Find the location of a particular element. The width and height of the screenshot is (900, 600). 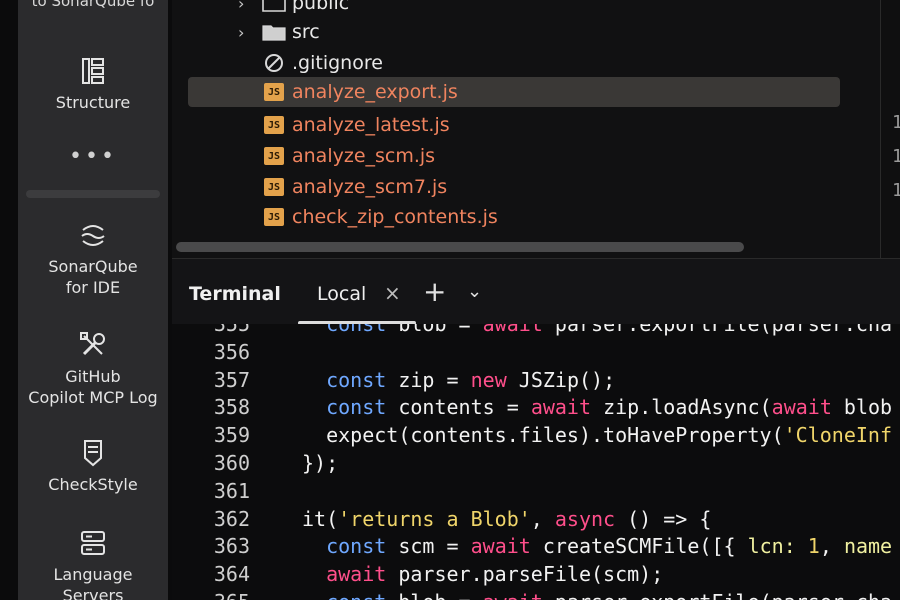

sidebar-item-label: Copilot MCP Log is located at coordinates (93, 397).